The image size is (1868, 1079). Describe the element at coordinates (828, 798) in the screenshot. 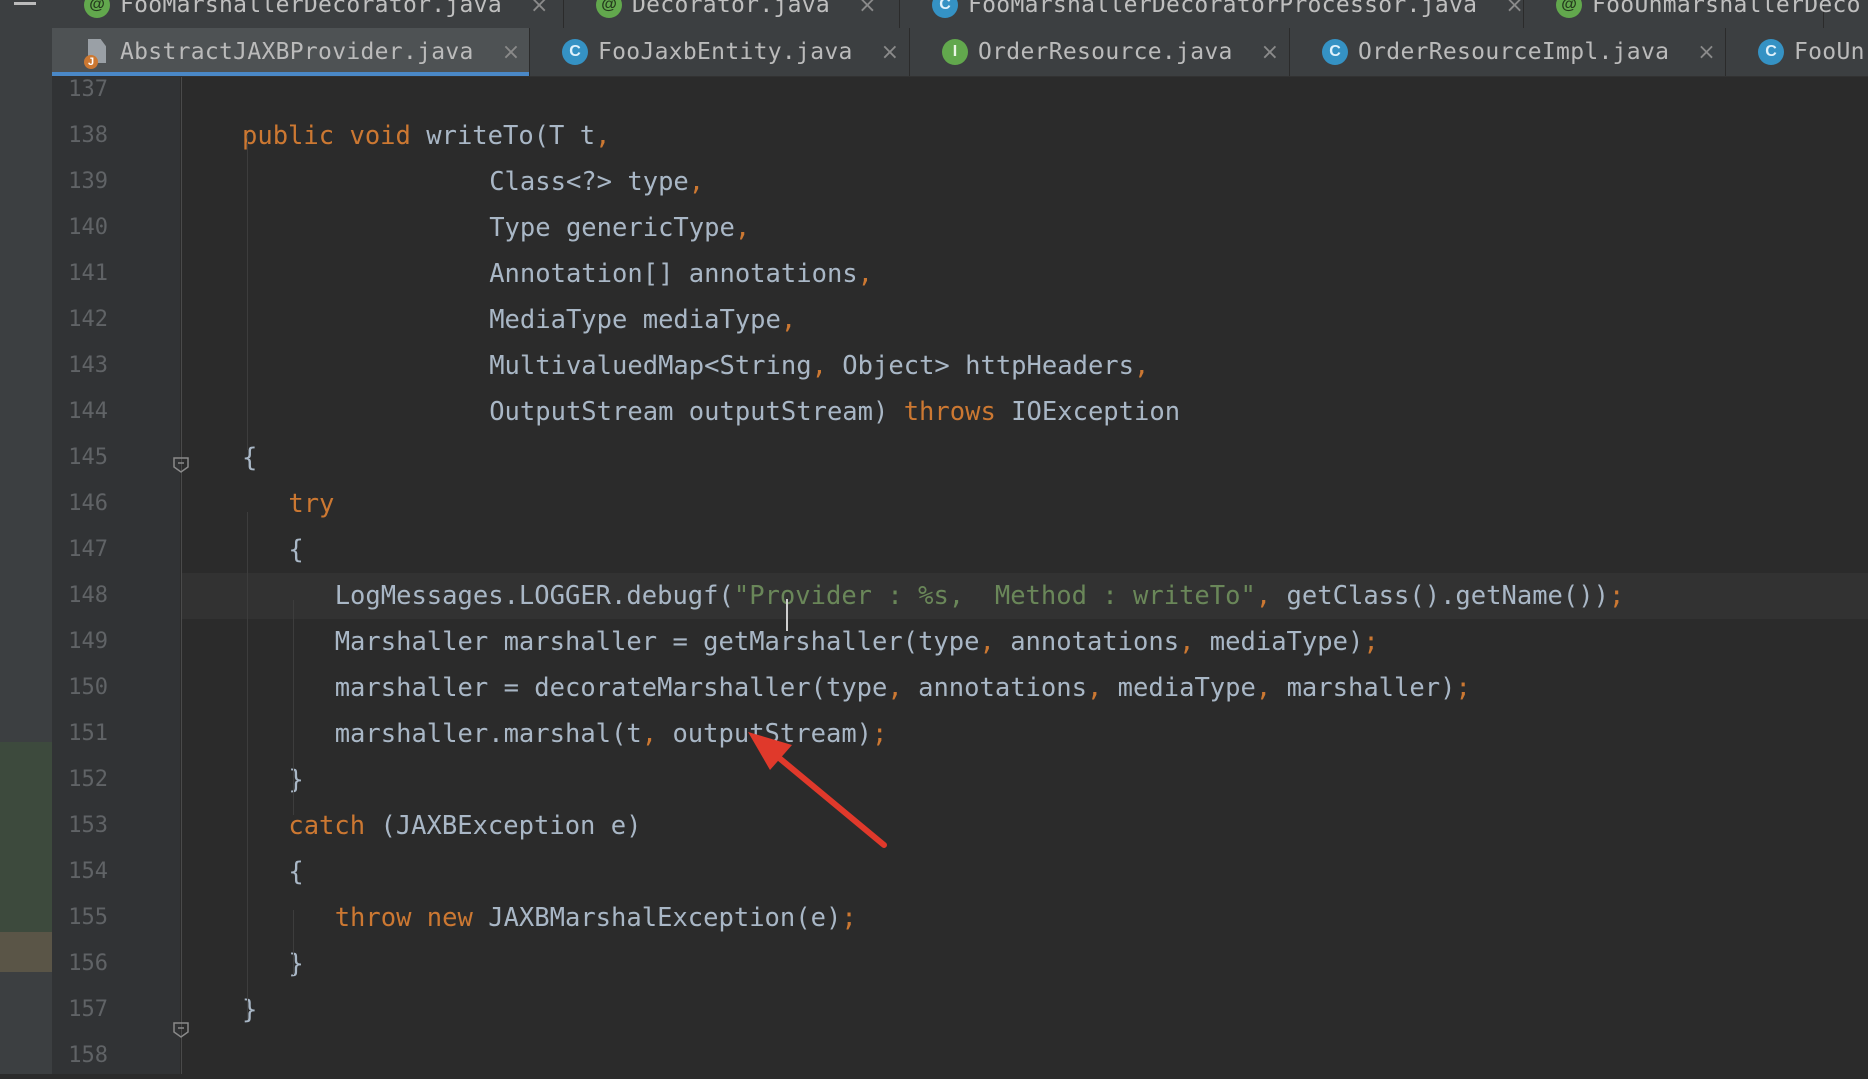

I see `red-arrow-annotation` at that location.